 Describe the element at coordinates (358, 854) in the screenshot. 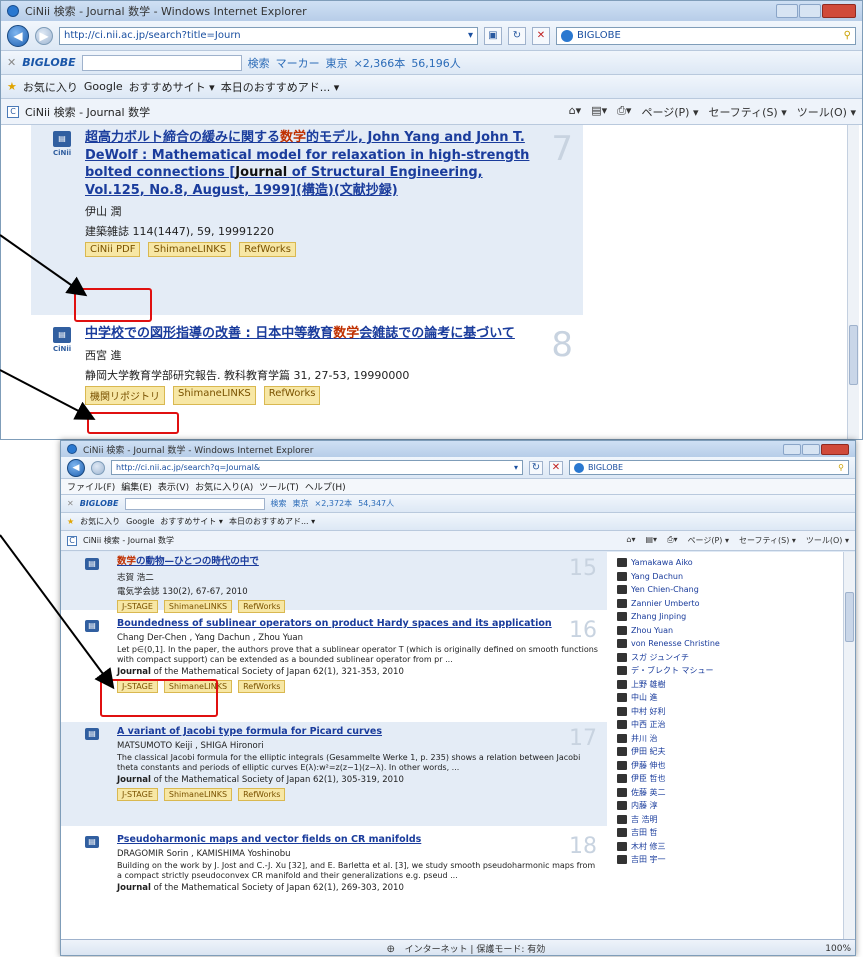

I see `result-author: DRAGOMIR Sorin , KAMISHIMA Yoshinobu` at that location.